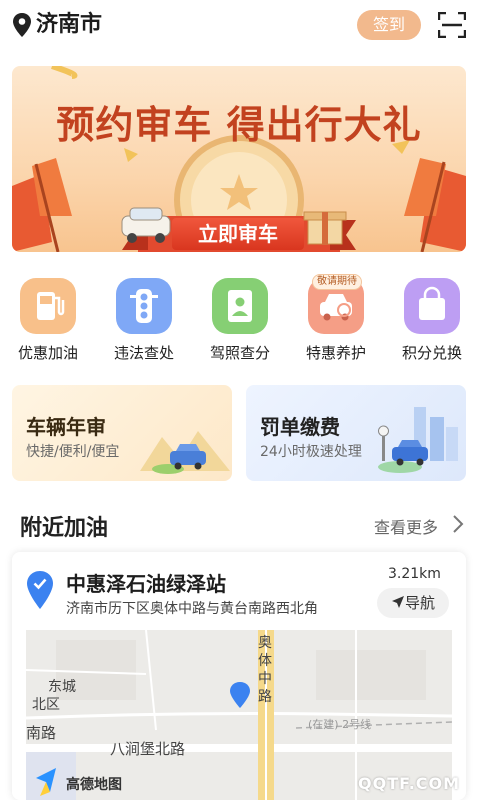 This screenshot has height=800, width=480. What do you see at coordinates (452, 25) in the screenshot?
I see `scan-icon` at bounding box center [452, 25].